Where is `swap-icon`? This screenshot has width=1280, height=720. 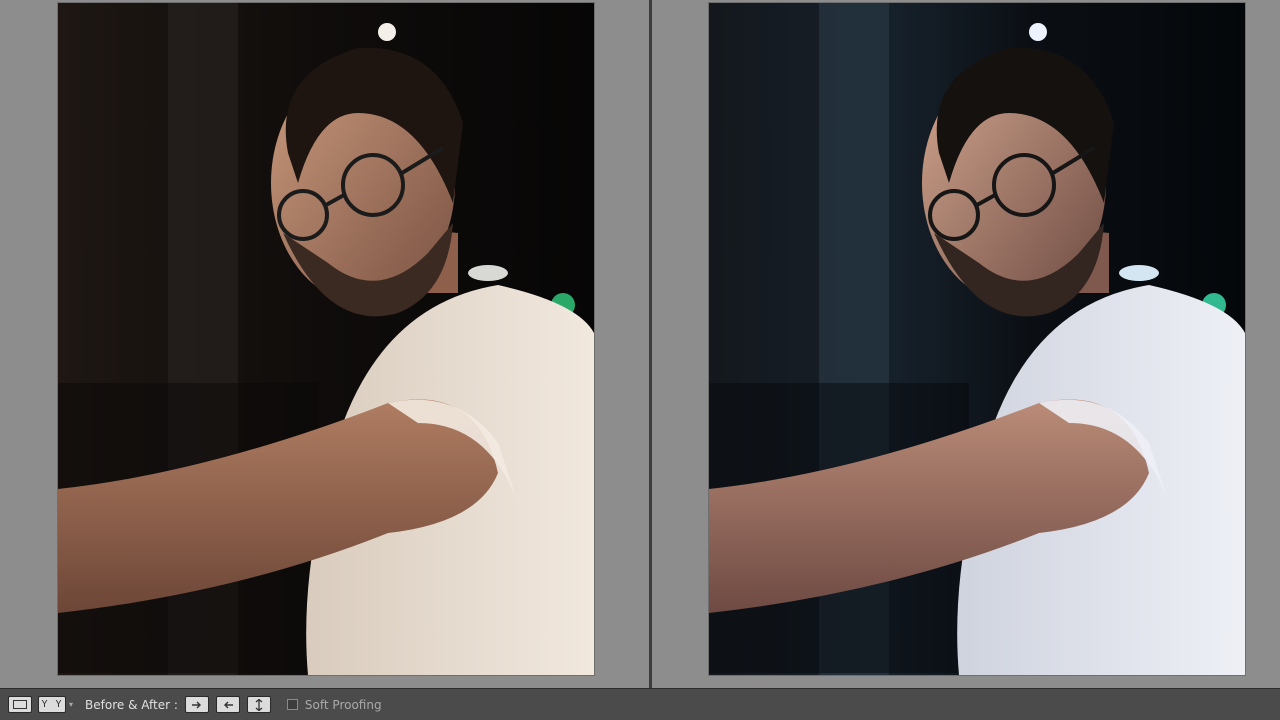
swap-icon is located at coordinates (259, 704).